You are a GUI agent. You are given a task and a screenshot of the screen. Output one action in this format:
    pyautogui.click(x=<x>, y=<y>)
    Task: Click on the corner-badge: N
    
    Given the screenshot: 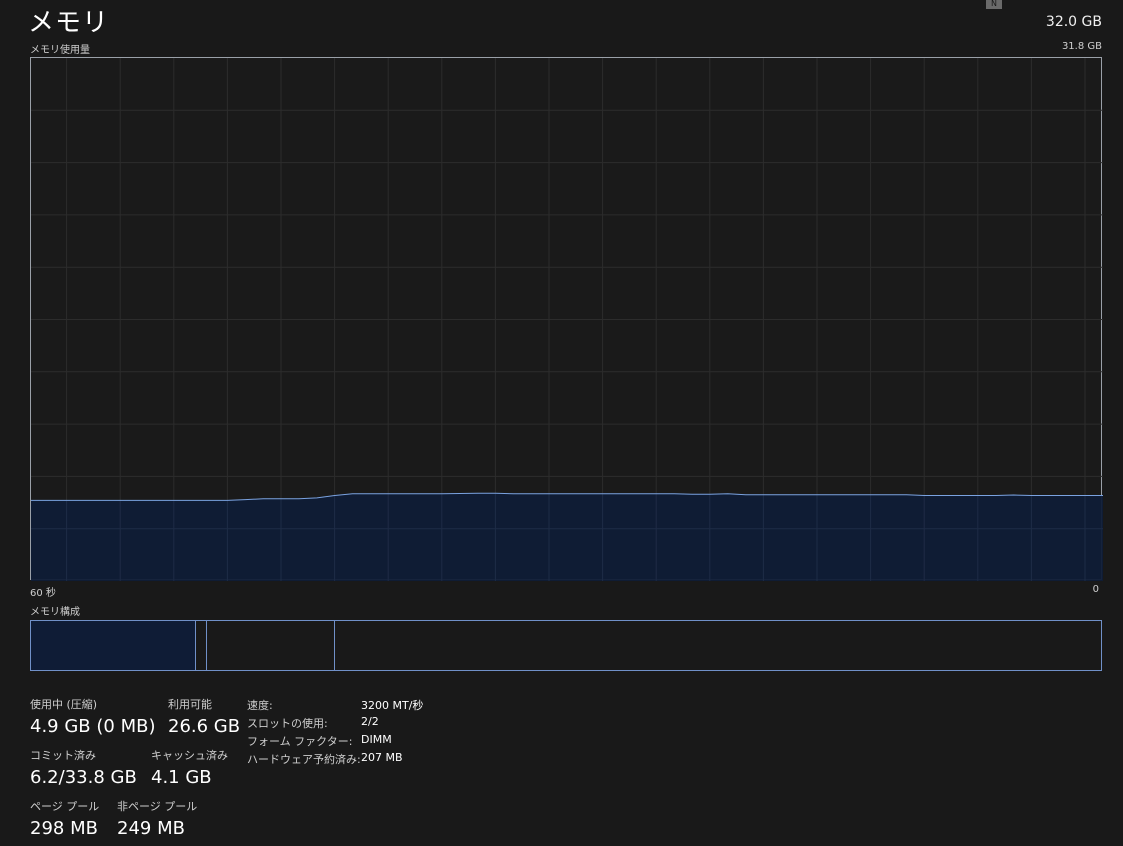 What is the action you would take?
    pyautogui.click(x=994, y=4)
    